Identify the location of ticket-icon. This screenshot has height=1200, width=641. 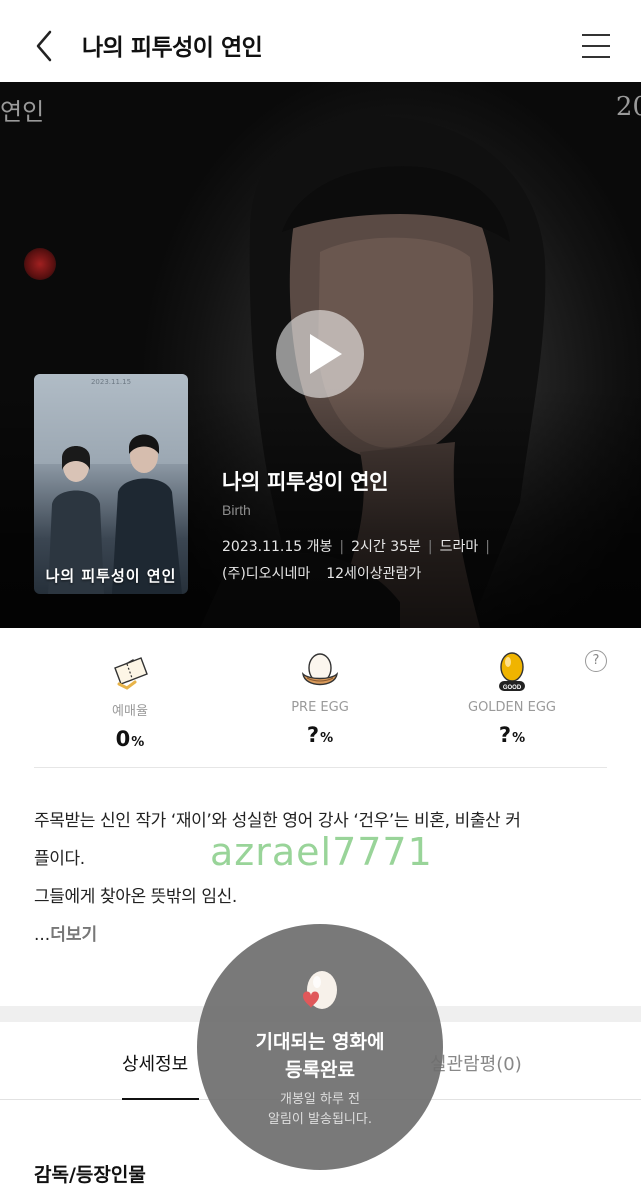
(131, 673).